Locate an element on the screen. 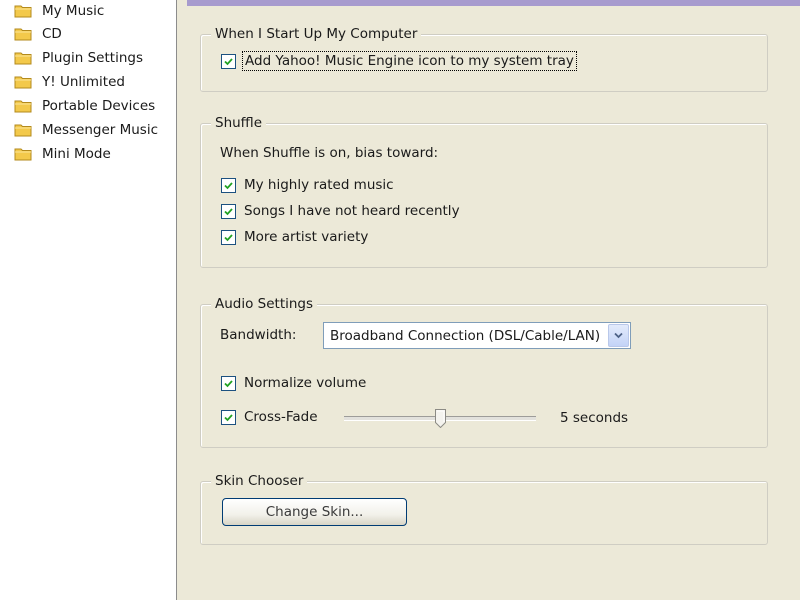 The image size is (800, 600). not-heard-label: Songs I have not heard recently is located at coordinates (352, 211).